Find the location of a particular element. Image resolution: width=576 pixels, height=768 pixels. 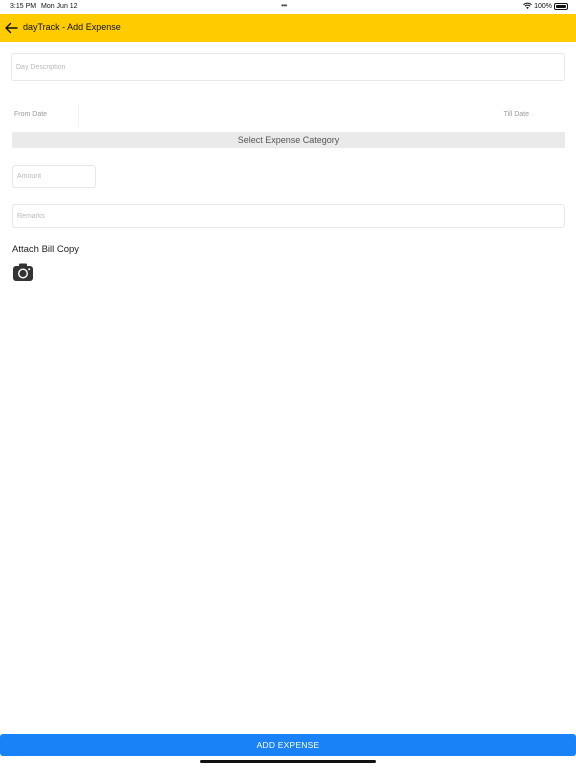

battery-icon is located at coordinates (561, 6).